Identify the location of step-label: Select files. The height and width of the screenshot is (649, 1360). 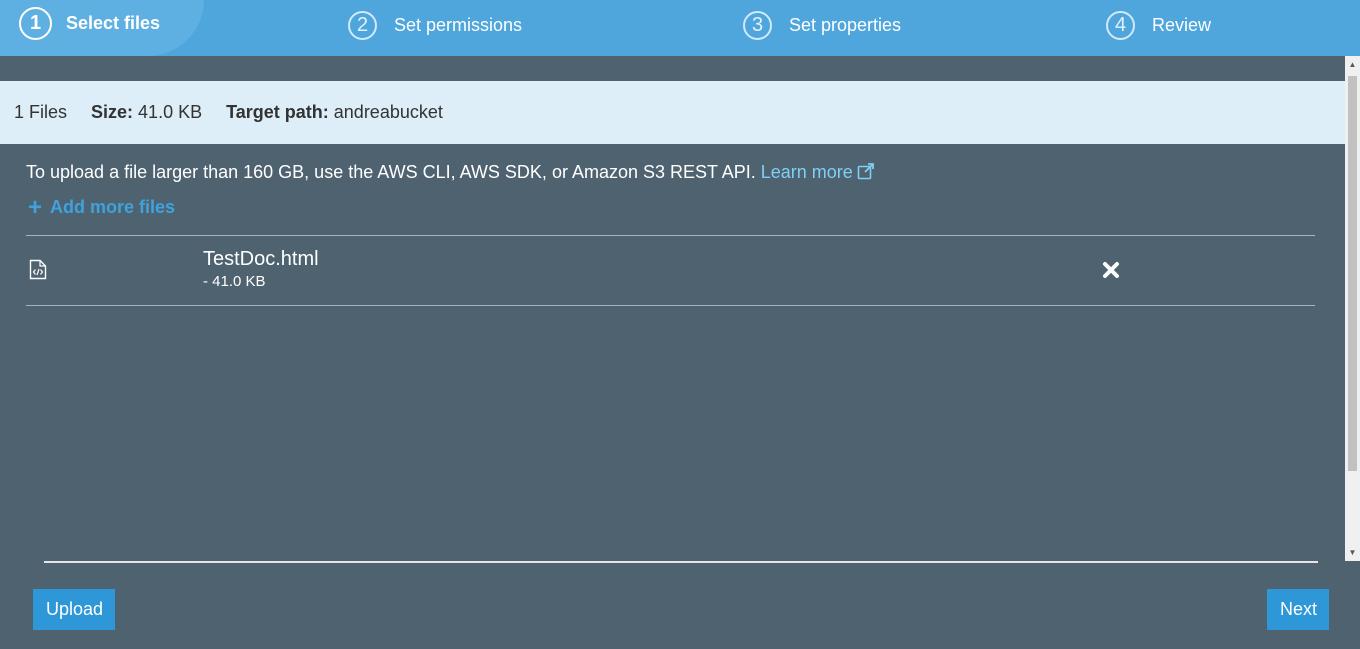
(113, 22).